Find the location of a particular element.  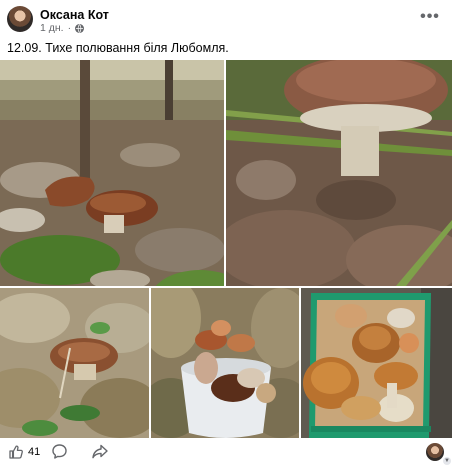

photo-mushroom-in-moss is located at coordinates (74, 363).